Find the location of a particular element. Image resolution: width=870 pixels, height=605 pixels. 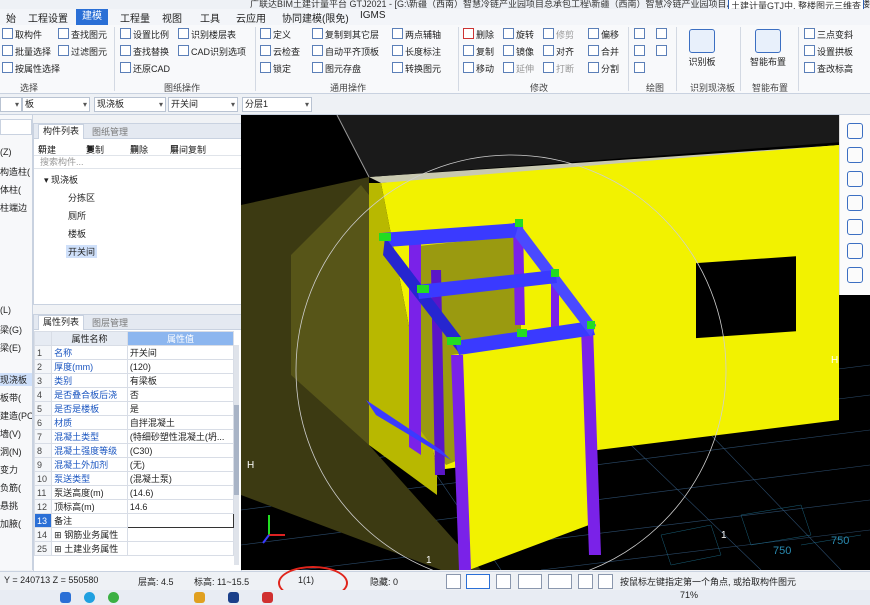

tree-item-selected: 开关间 is located at coordinates (82, 251).